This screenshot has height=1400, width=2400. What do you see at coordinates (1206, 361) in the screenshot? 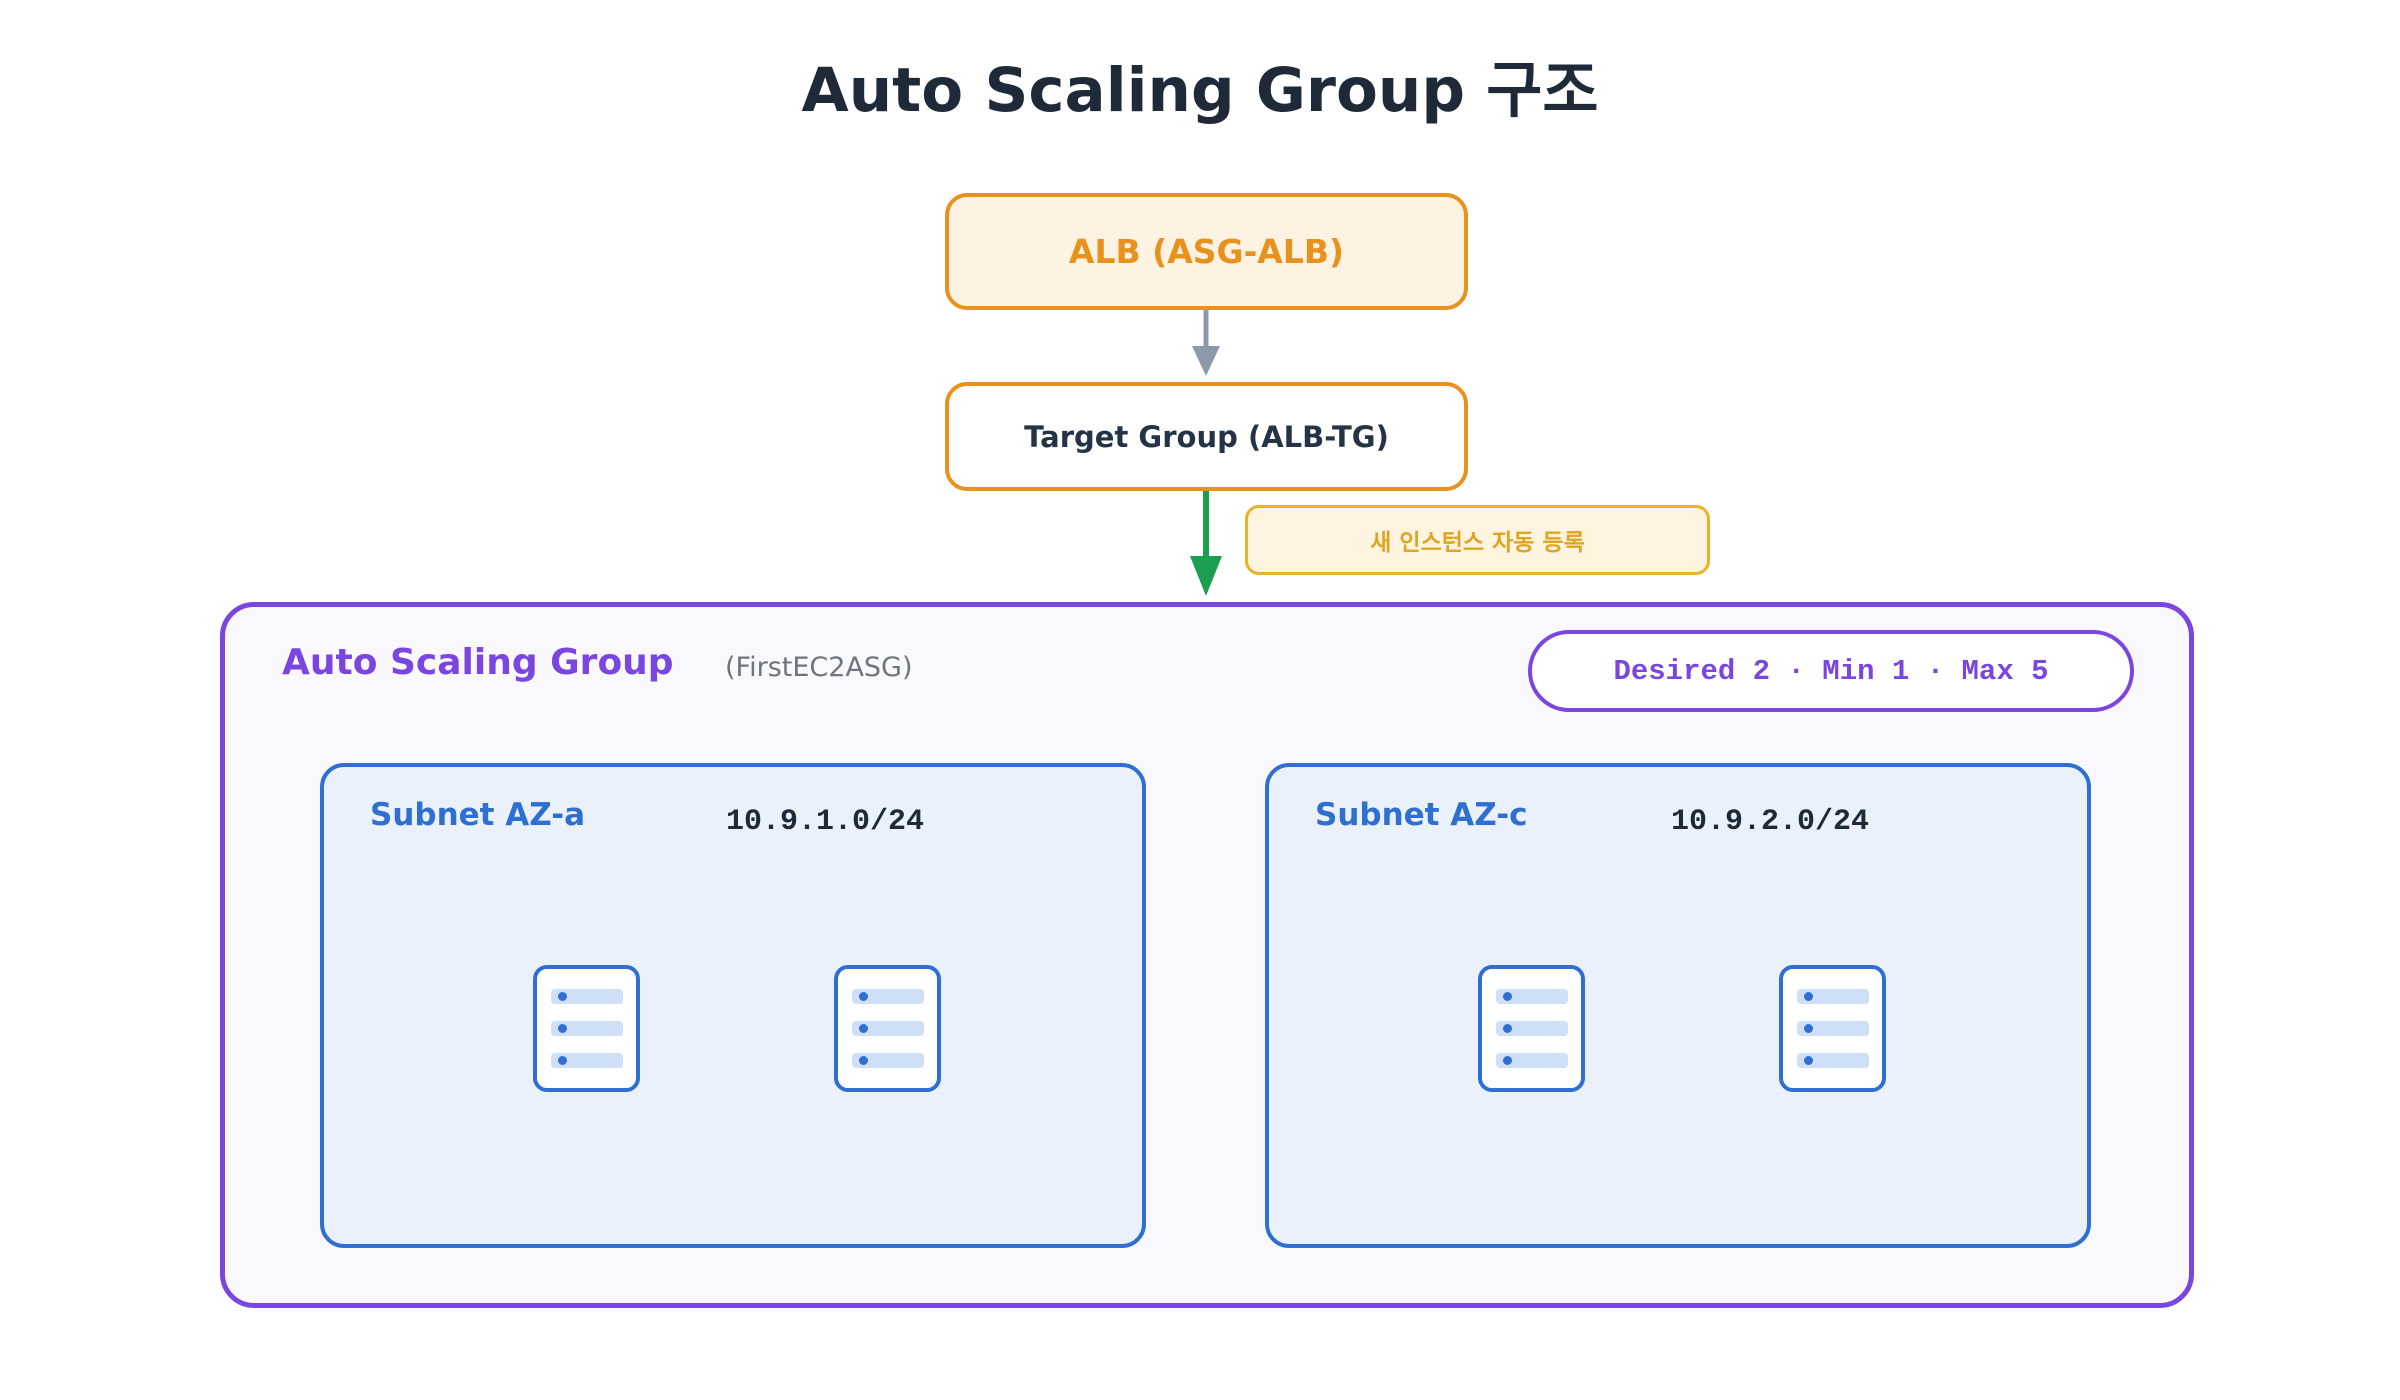
I see `alb-to-tg-arrowhead` at bounding box center [1206, 361].